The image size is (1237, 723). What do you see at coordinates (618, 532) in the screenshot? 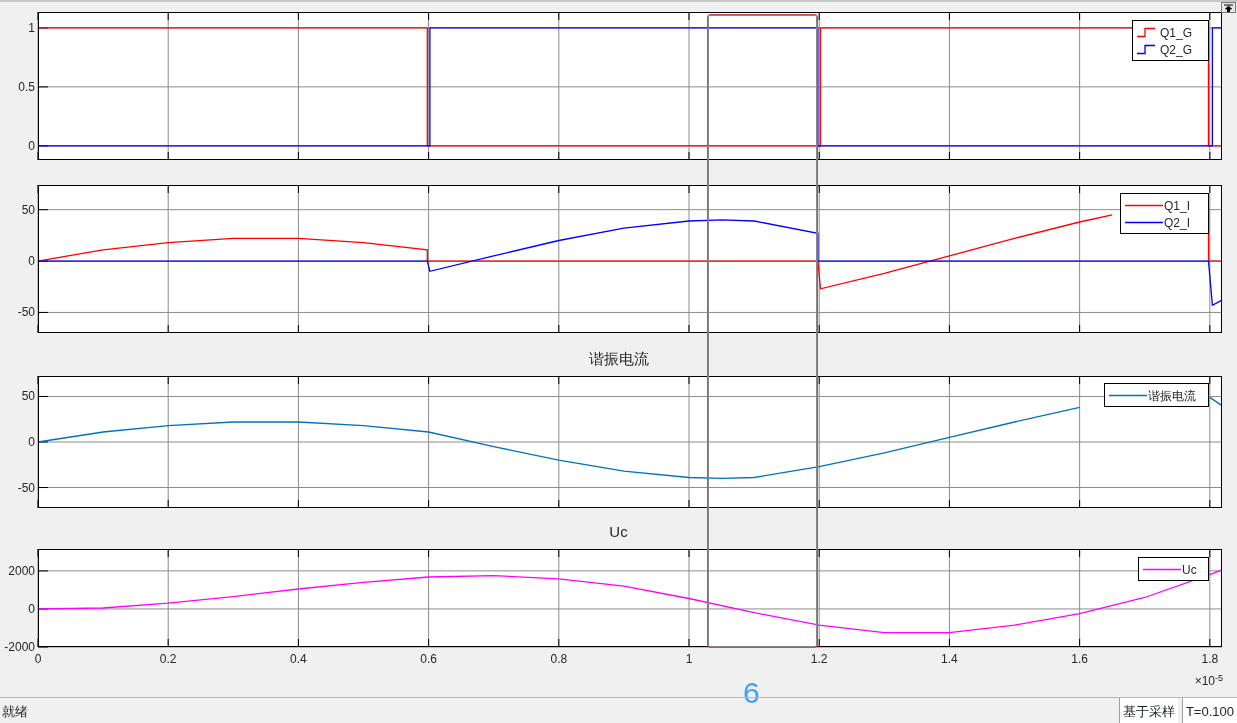
I see `chart-title: Uc` at bounding box center [618, 532].